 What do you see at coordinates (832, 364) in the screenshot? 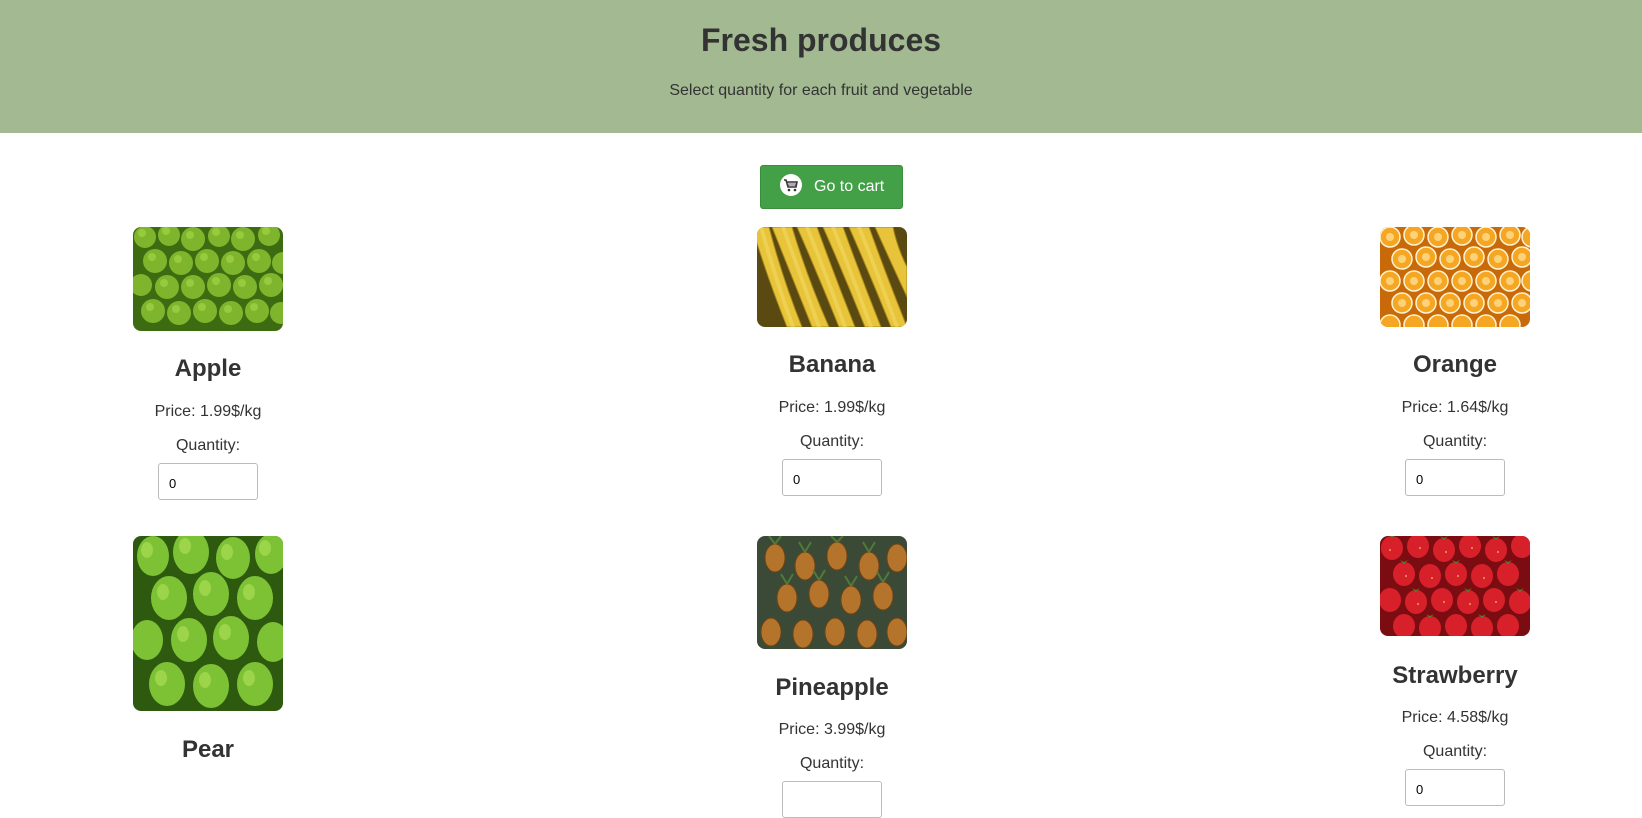
I see `product-name: Banana` at bounding box center [832, 364].